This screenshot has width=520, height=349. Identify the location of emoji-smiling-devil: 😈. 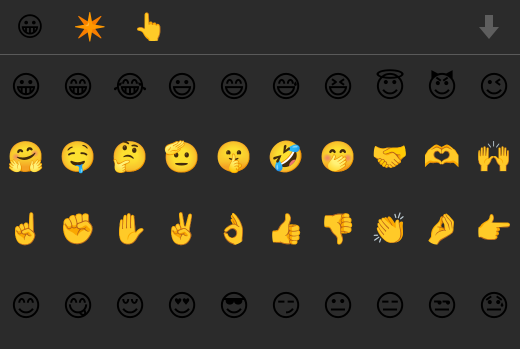
(442, 88).